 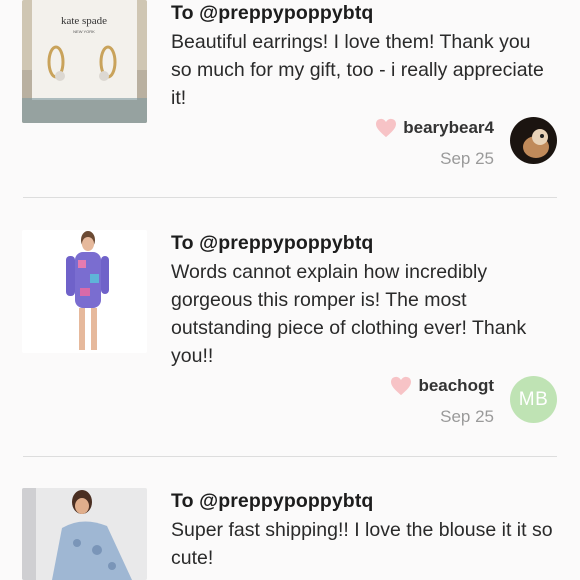 I want to click on avatar, so click(x=533, y=140).